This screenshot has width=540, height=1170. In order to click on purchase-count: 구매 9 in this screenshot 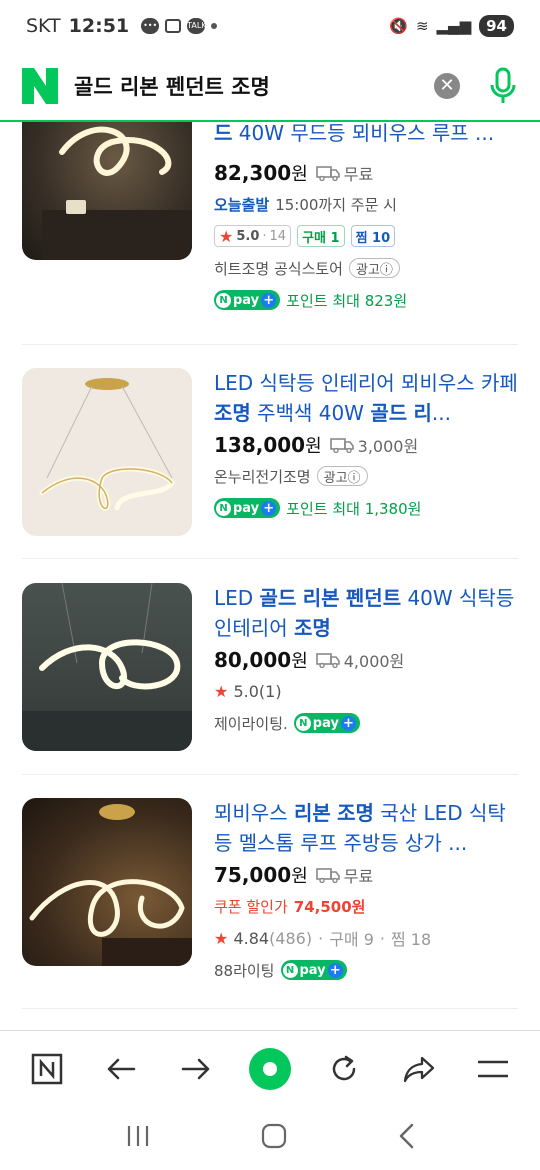, I will do `click(351, 939)`.